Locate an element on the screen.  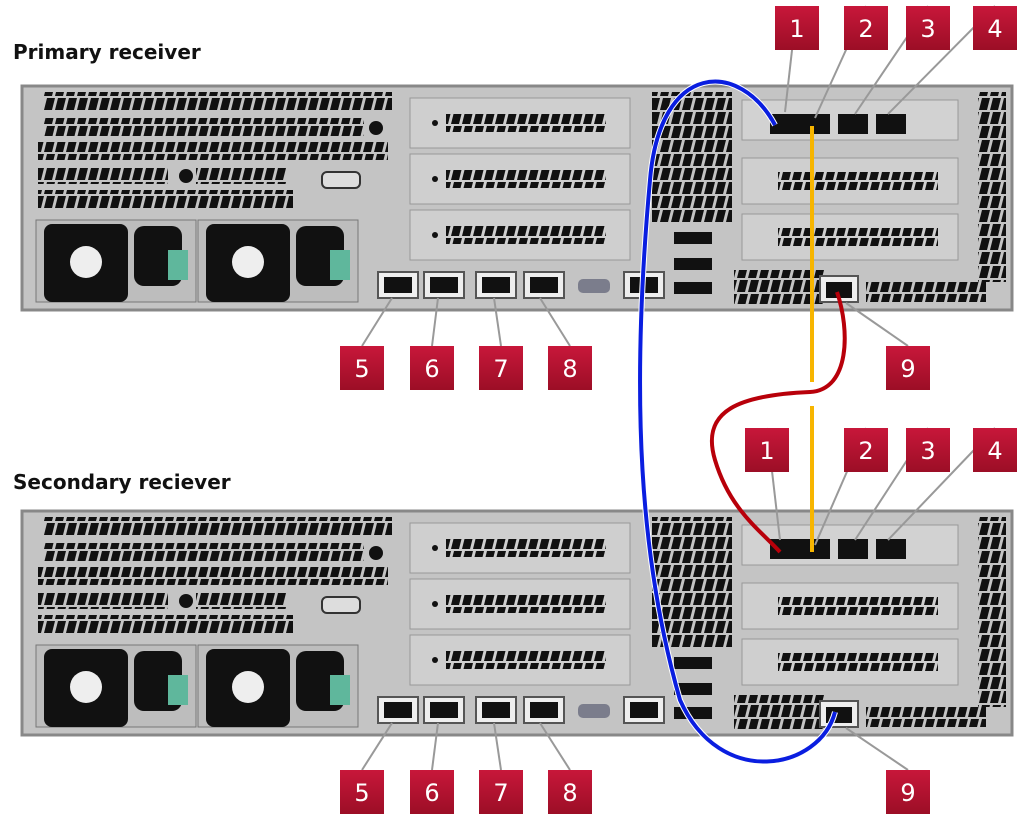
label-primary-port-1: 1 is located at coordinates (797, 28).